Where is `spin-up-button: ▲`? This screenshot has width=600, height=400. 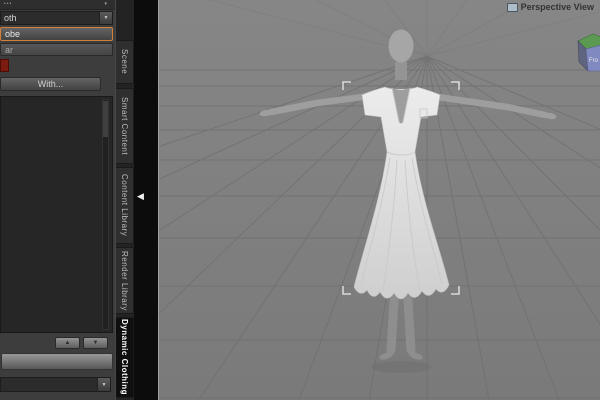
spin-up-button: ▲ is located at coordinates (67, 343).